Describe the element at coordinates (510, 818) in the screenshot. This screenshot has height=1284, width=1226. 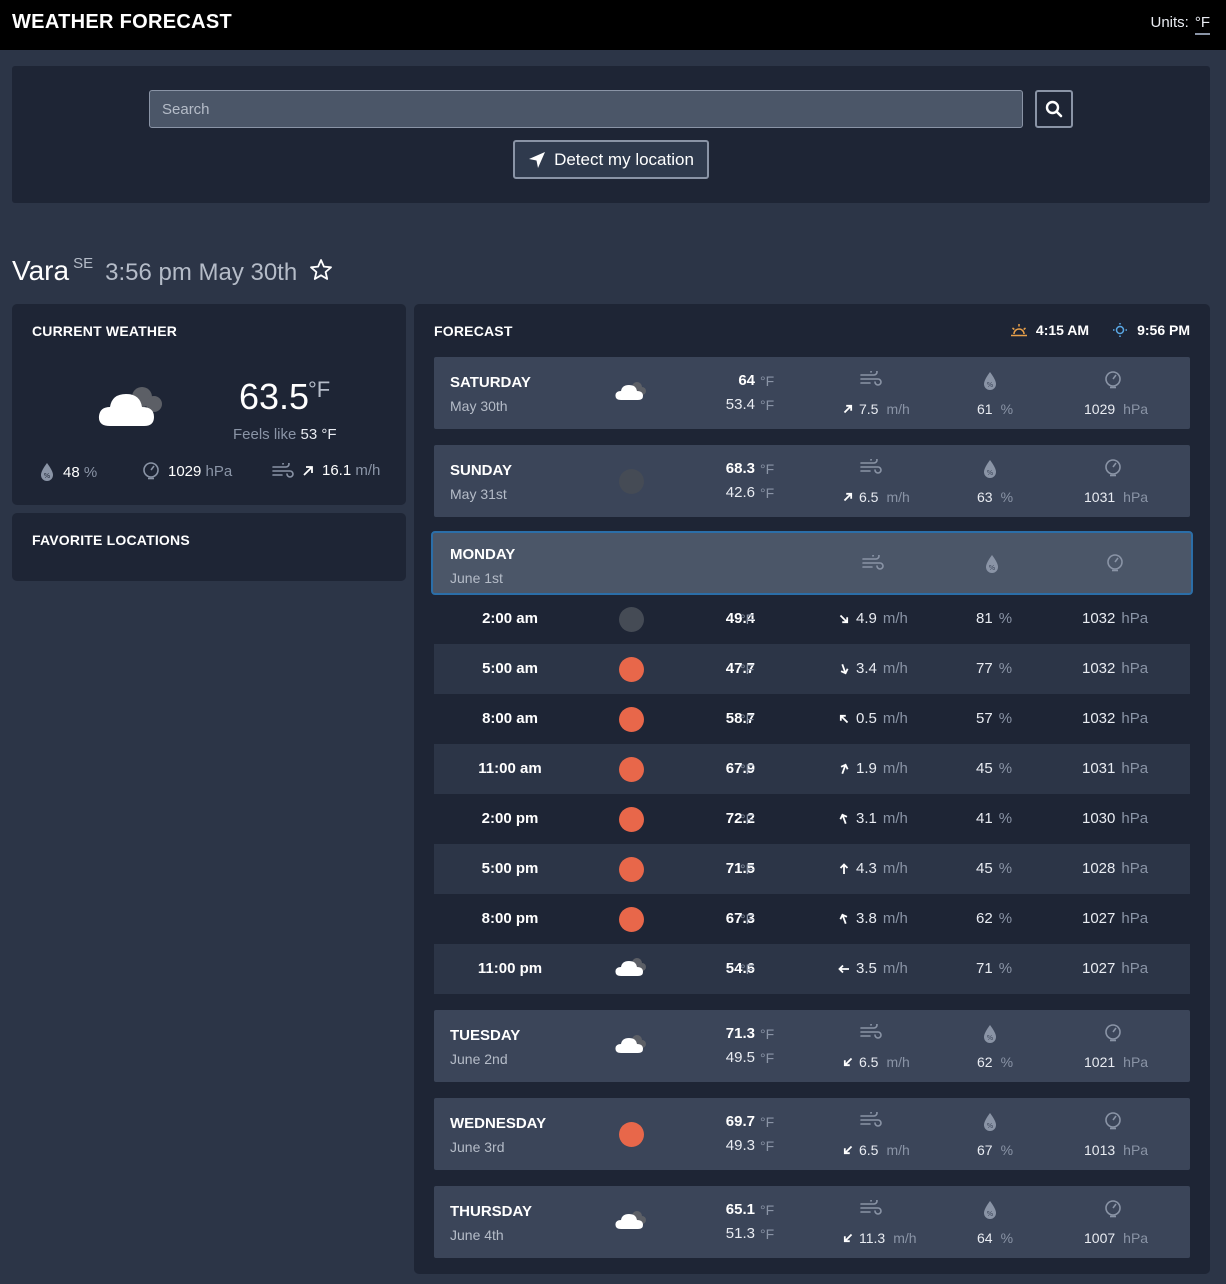
I see `hour-time: 2:00 pm` at that location.